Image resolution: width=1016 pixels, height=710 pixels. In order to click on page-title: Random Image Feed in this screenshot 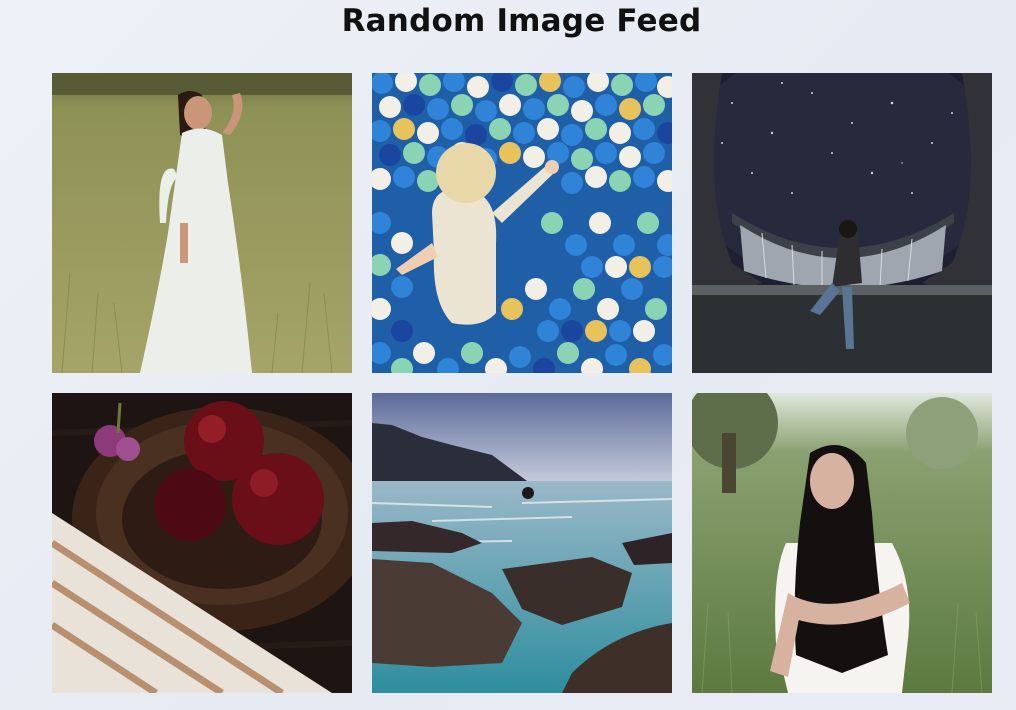, I will do `click(521, 21)`.